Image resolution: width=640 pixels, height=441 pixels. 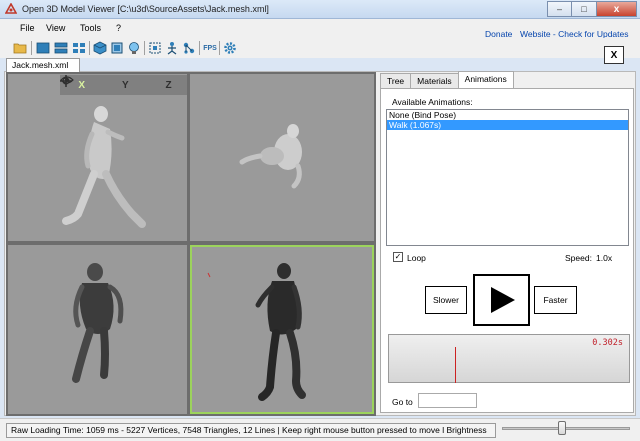 I want to click on folder-icon, so click(x=20, y=48).